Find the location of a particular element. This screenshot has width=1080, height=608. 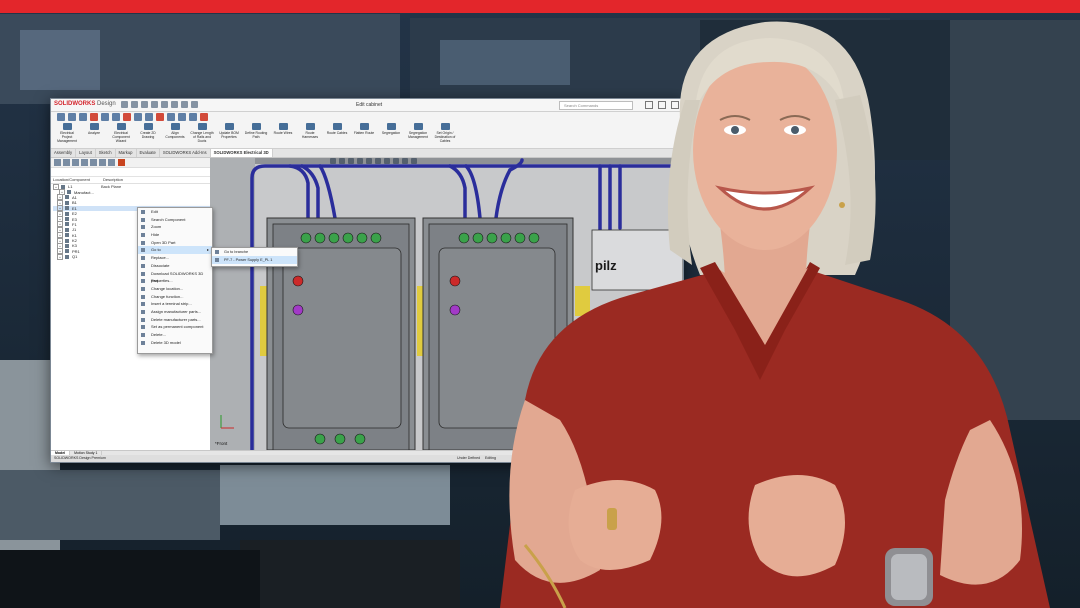

select-icon is located at coordinates (184, 104).